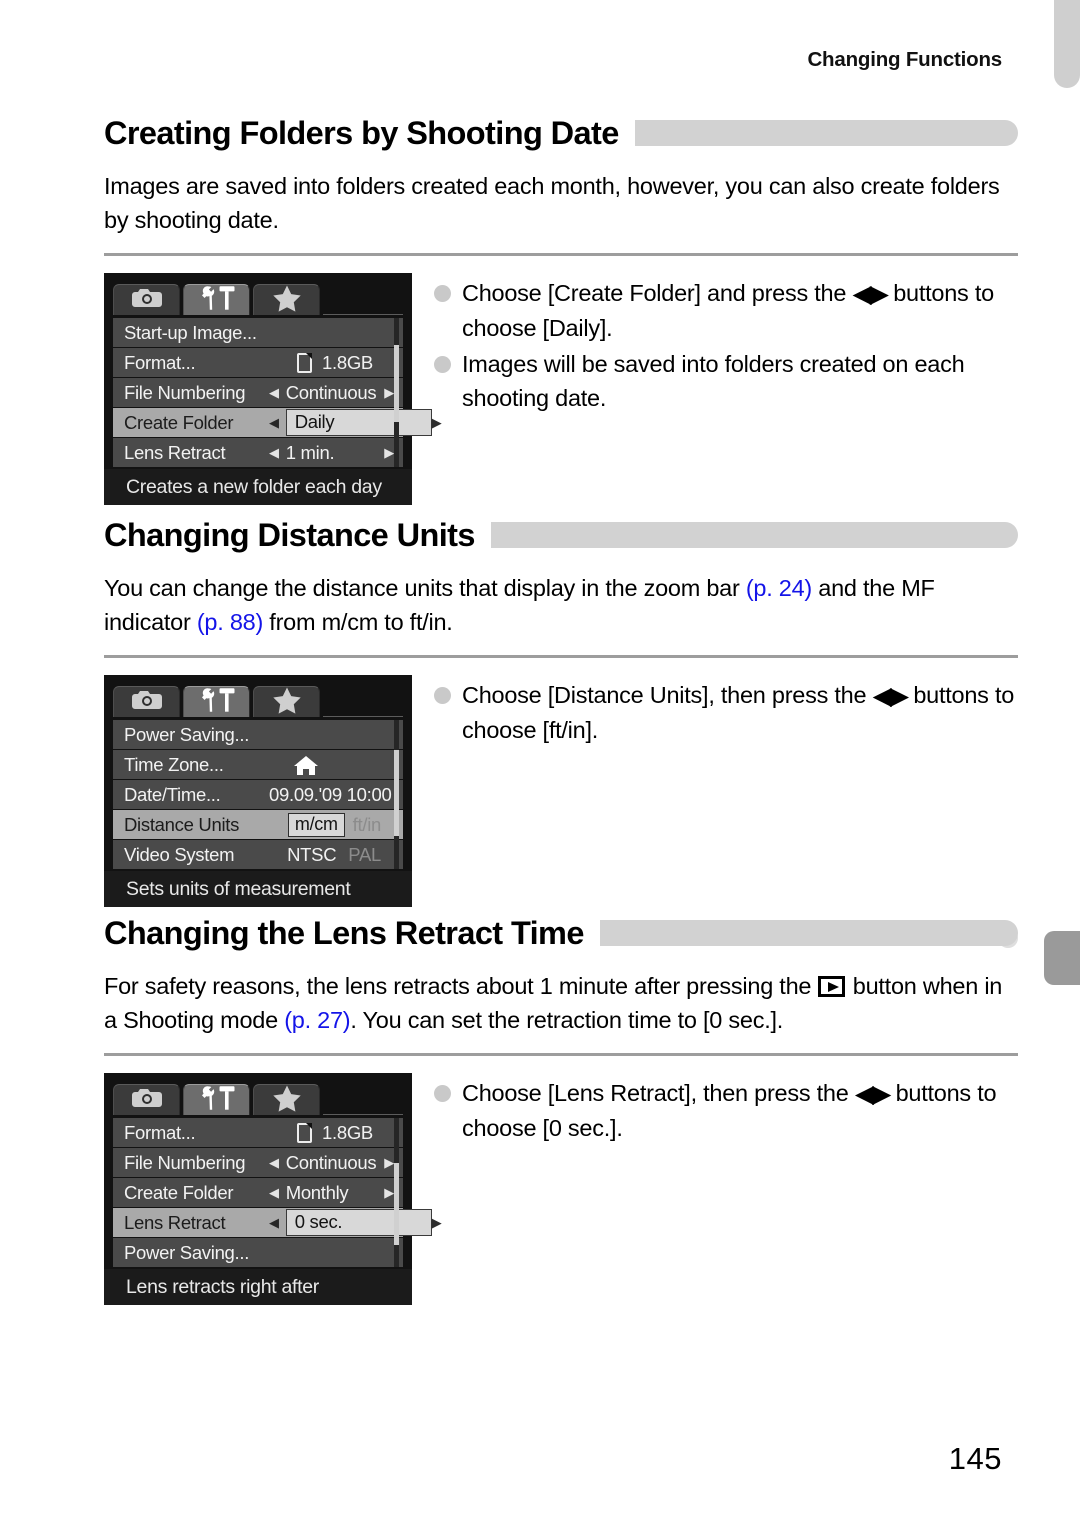 The height and width of the screenshot is (1521, 1080). I want to click on instruction-text: Choose [Lens Retract], then press the, so click(658, 1093).